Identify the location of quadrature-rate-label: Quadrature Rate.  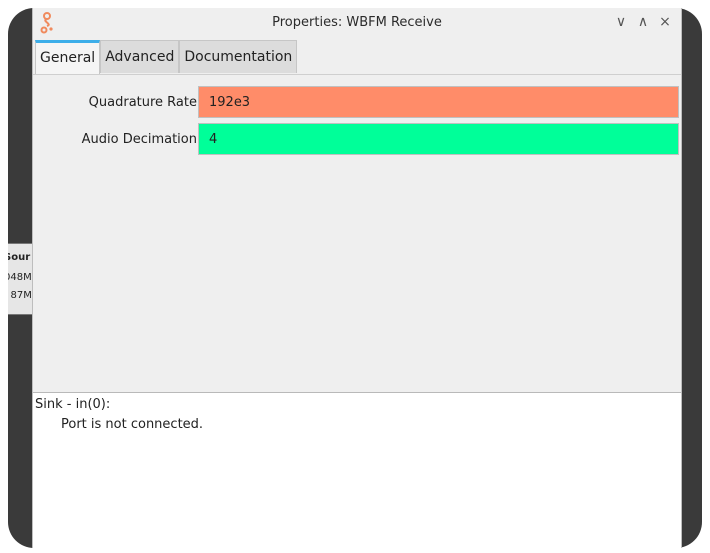
(142, 102).